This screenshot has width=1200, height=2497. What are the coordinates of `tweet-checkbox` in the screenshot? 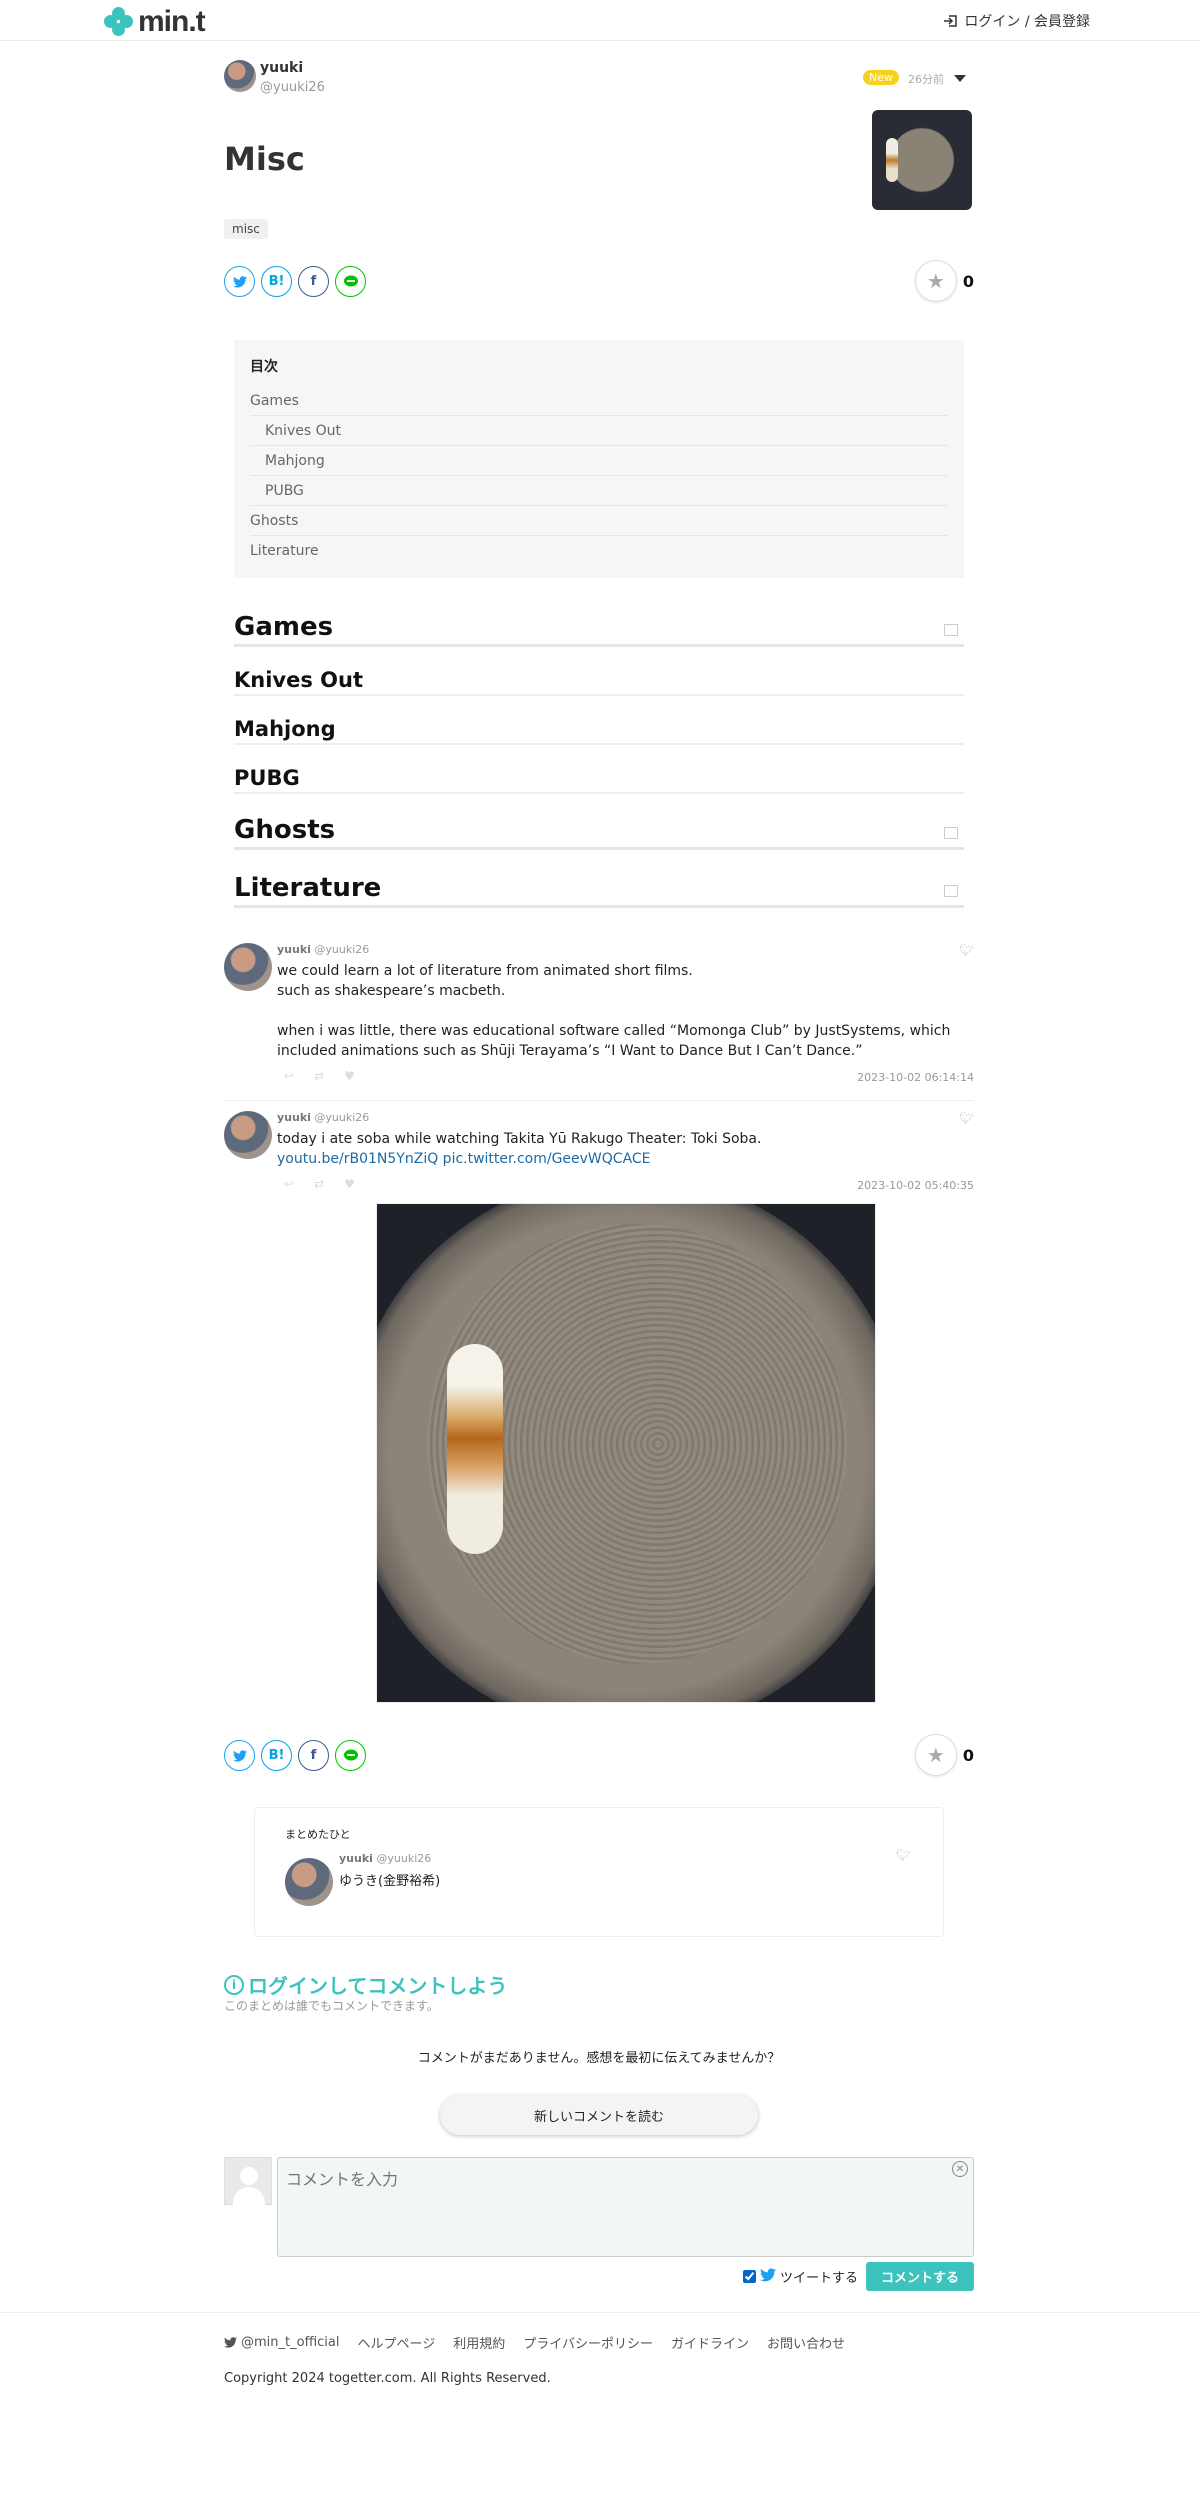 It's located at (749, 2276).